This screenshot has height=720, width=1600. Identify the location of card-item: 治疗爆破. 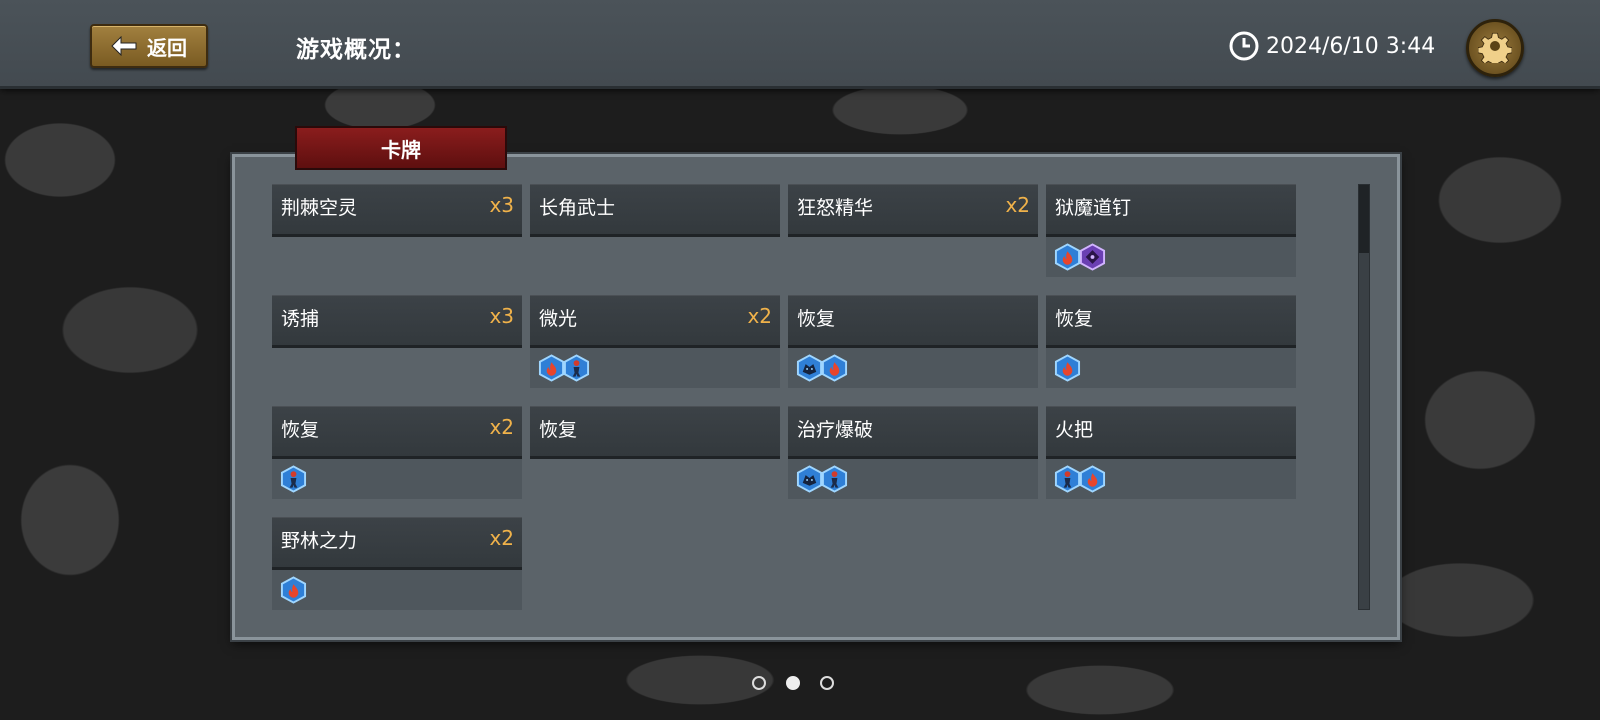
(913, 461).